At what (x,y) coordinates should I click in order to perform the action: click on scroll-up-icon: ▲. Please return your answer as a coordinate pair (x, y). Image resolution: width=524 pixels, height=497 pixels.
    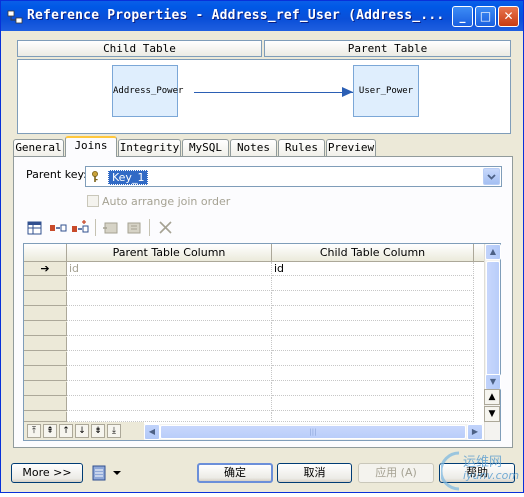
    Looking at the image, I should click on (493, 252).